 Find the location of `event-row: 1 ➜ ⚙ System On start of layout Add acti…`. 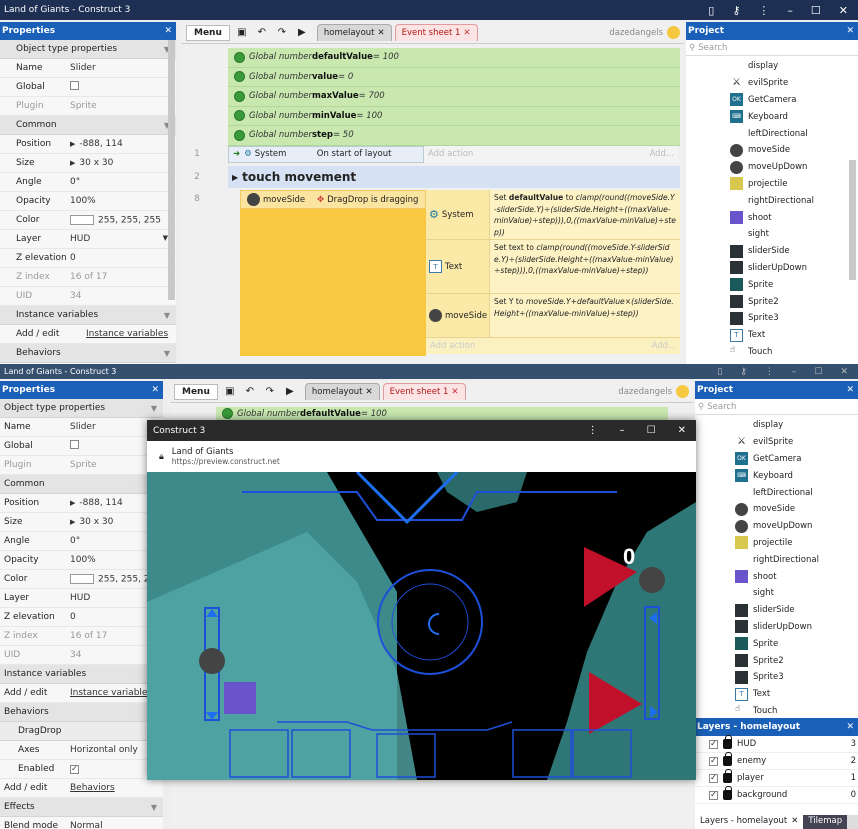

event-row: 1 ➜ ⚙ System On start of layout Add acti… is located at coordinates (432, 154).